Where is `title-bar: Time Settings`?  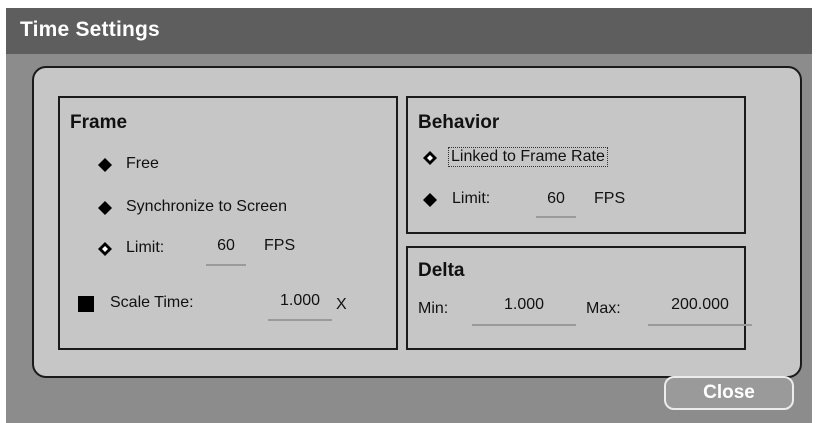 title-bar: Time Settings is located at coordinates (409, 31).